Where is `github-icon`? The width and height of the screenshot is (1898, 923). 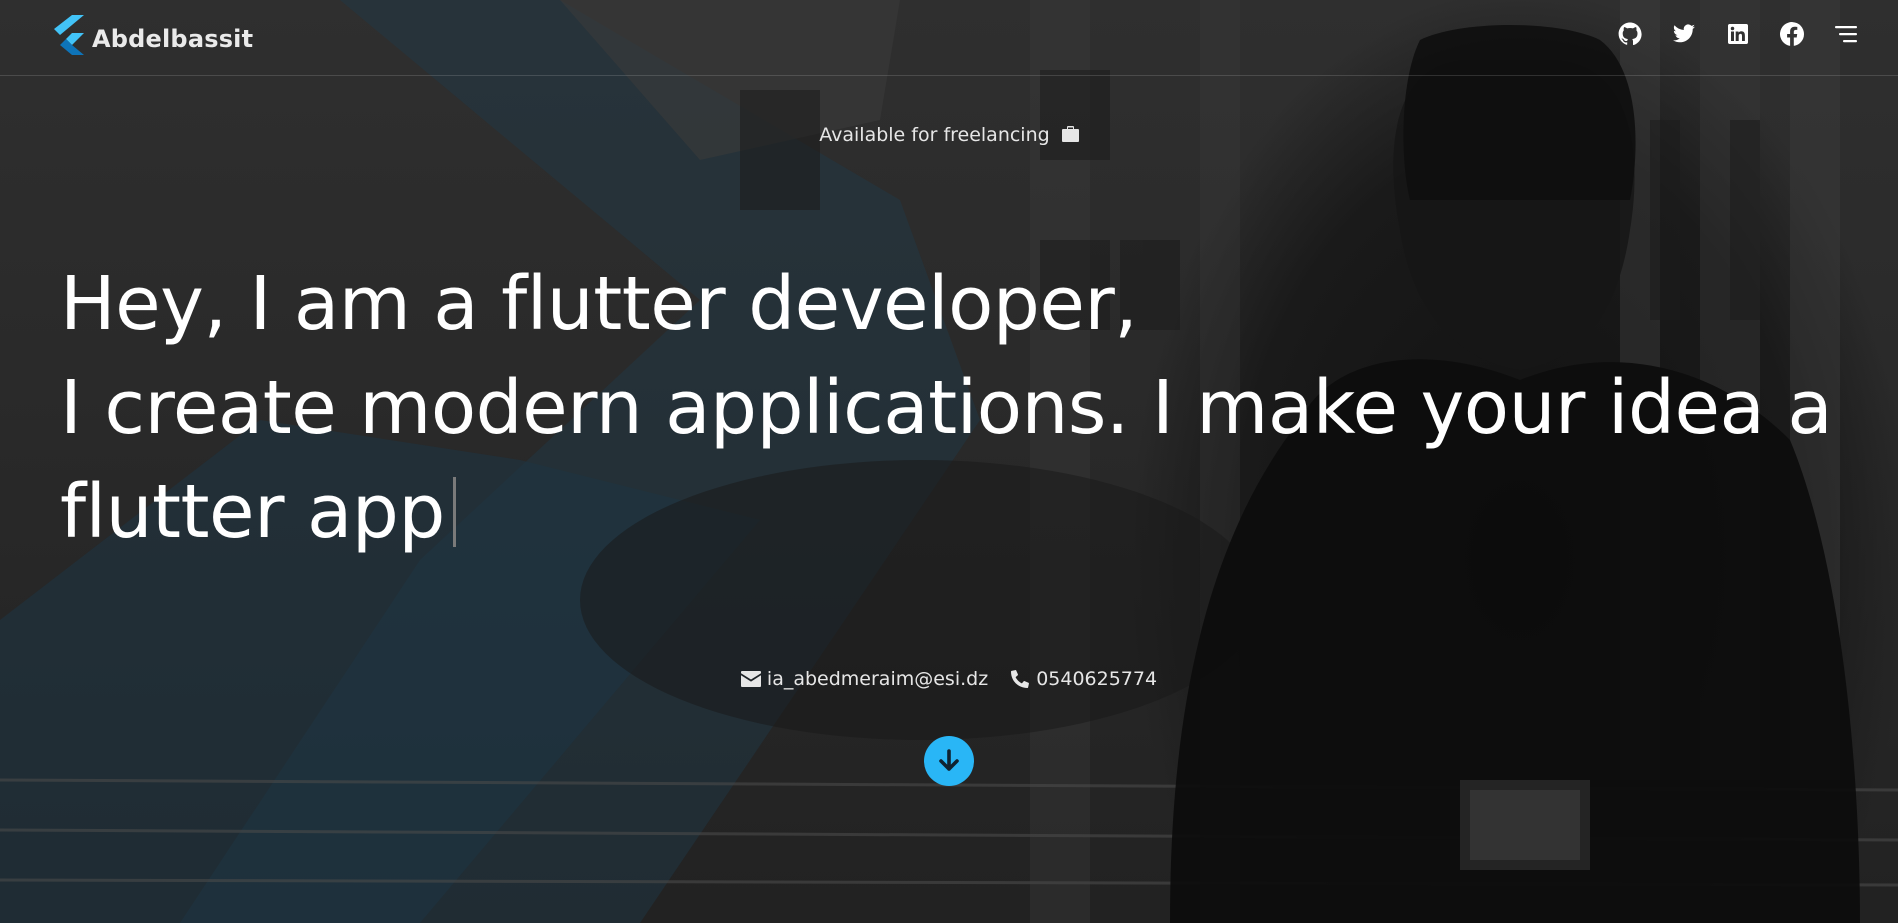 github-icon is located at coordinates (1630, 34).